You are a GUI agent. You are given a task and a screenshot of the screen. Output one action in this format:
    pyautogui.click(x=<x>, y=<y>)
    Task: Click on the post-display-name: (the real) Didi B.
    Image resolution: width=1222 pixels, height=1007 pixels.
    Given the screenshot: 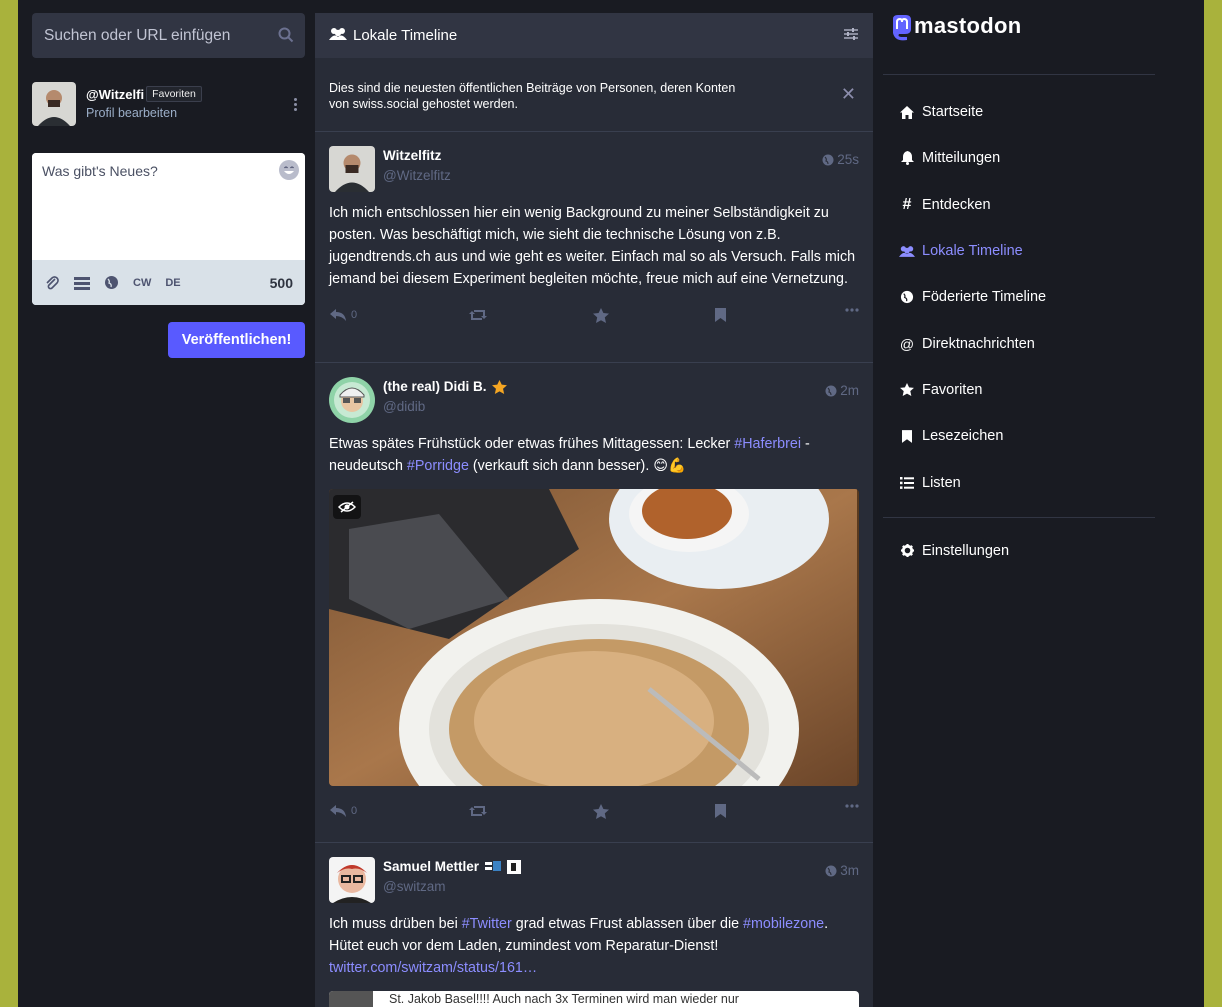 What is the action you would take?
    pyautogui.click(x=435, y=386)
    